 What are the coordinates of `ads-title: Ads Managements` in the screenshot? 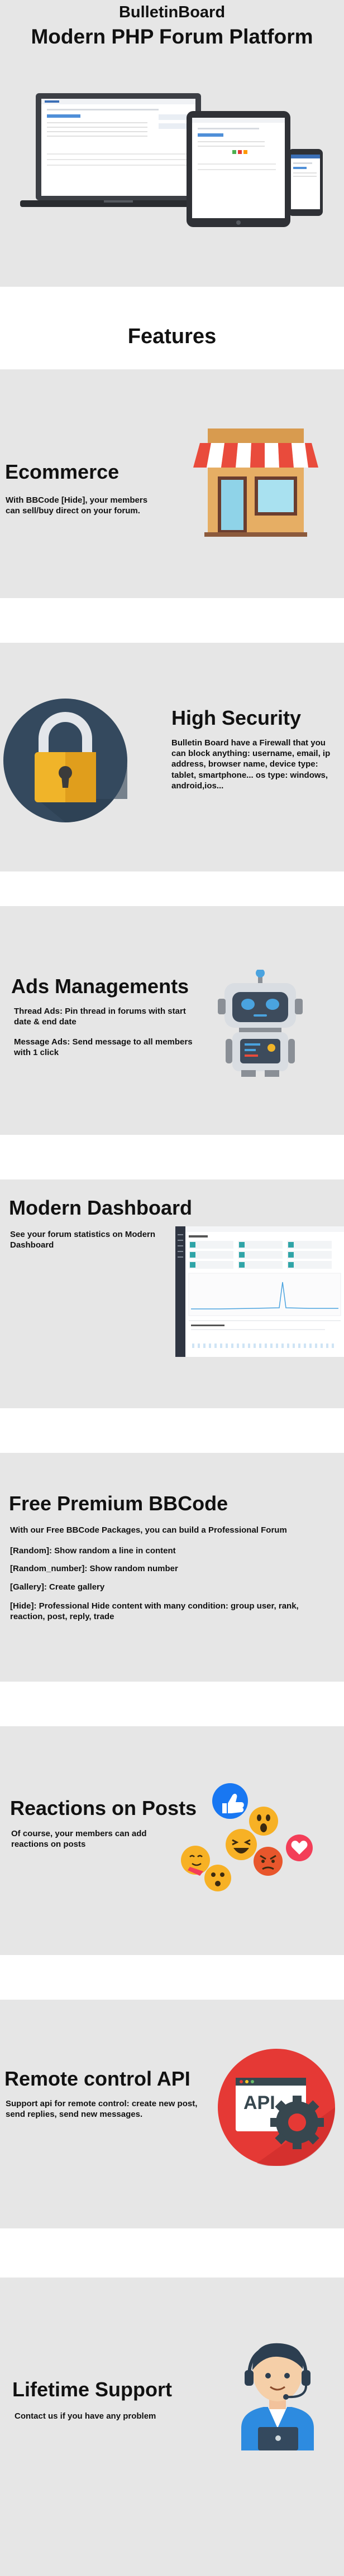 It's located at (100, 987).